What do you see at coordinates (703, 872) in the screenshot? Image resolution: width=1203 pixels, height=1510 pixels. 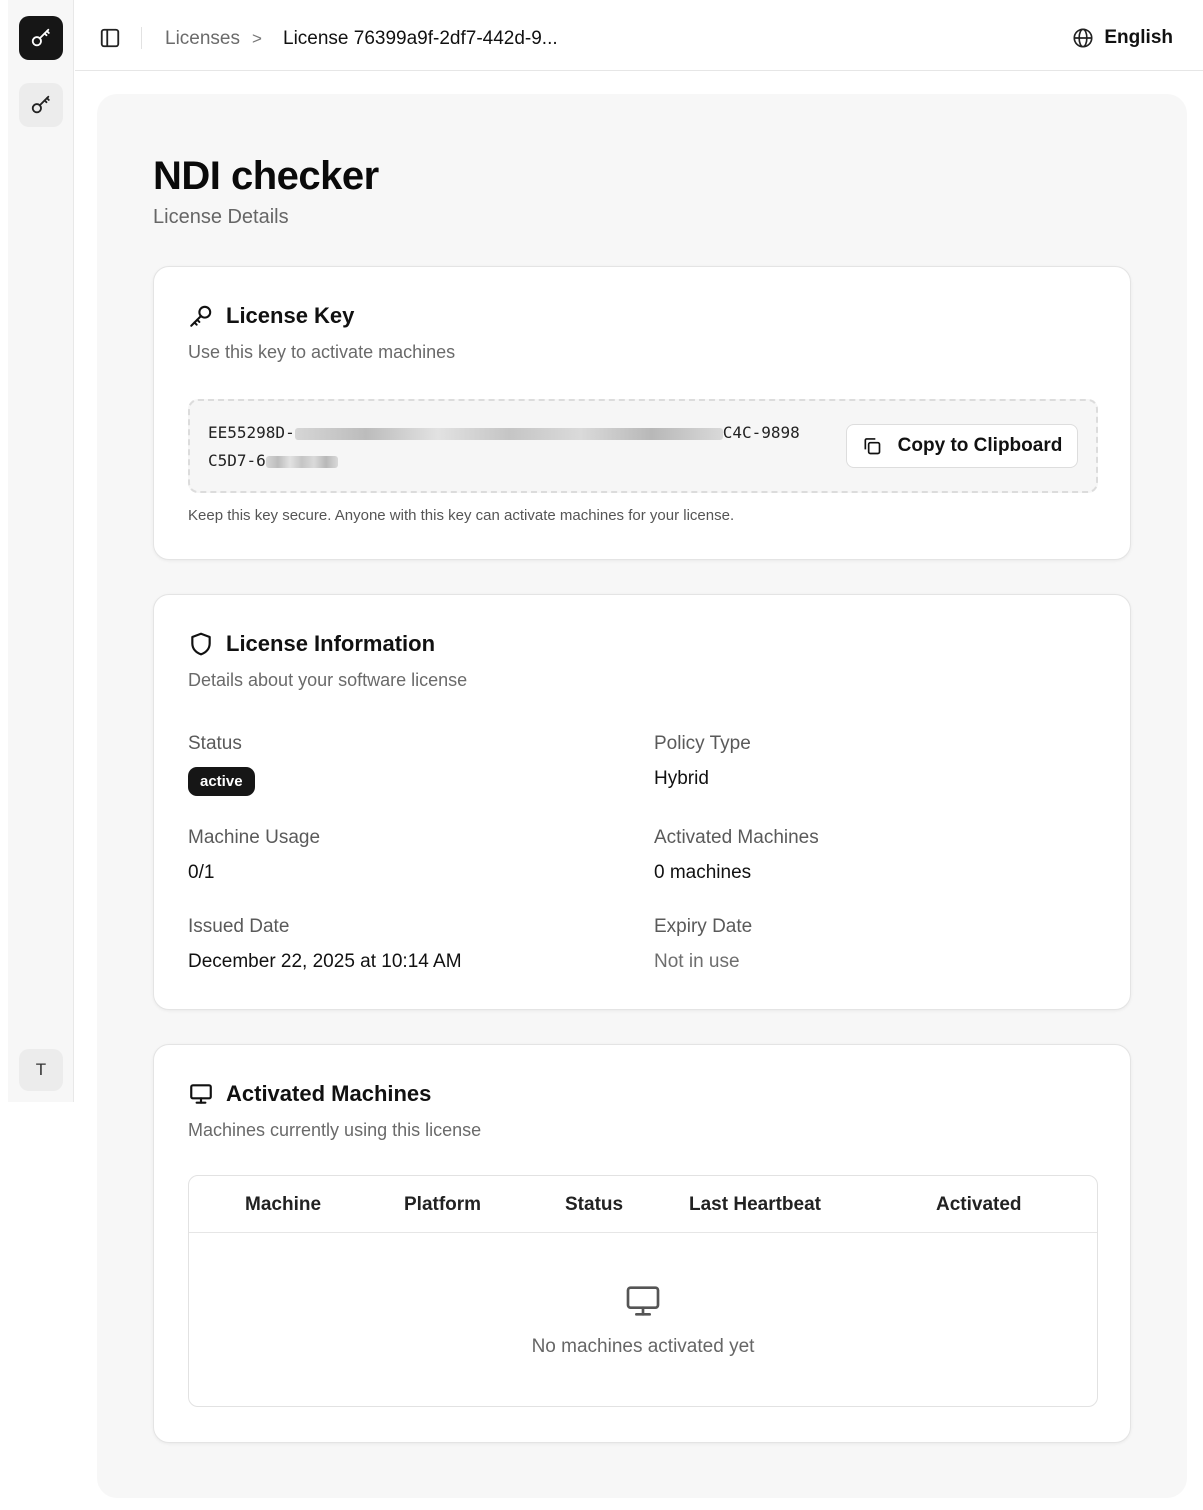 I see `activated-machines-value: 0 machines` at bounding box center [703, 872].